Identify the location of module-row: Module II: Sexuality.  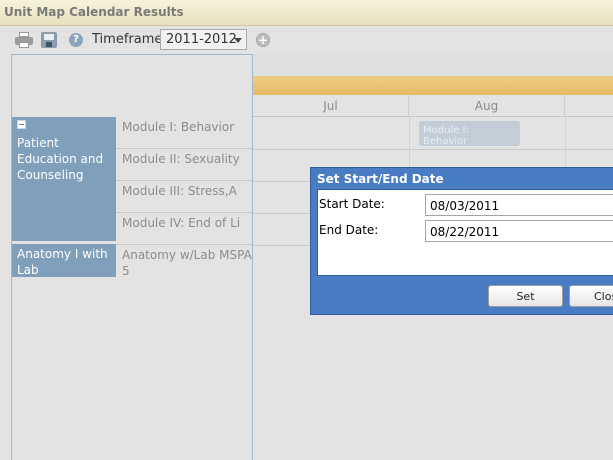
(184, 165).